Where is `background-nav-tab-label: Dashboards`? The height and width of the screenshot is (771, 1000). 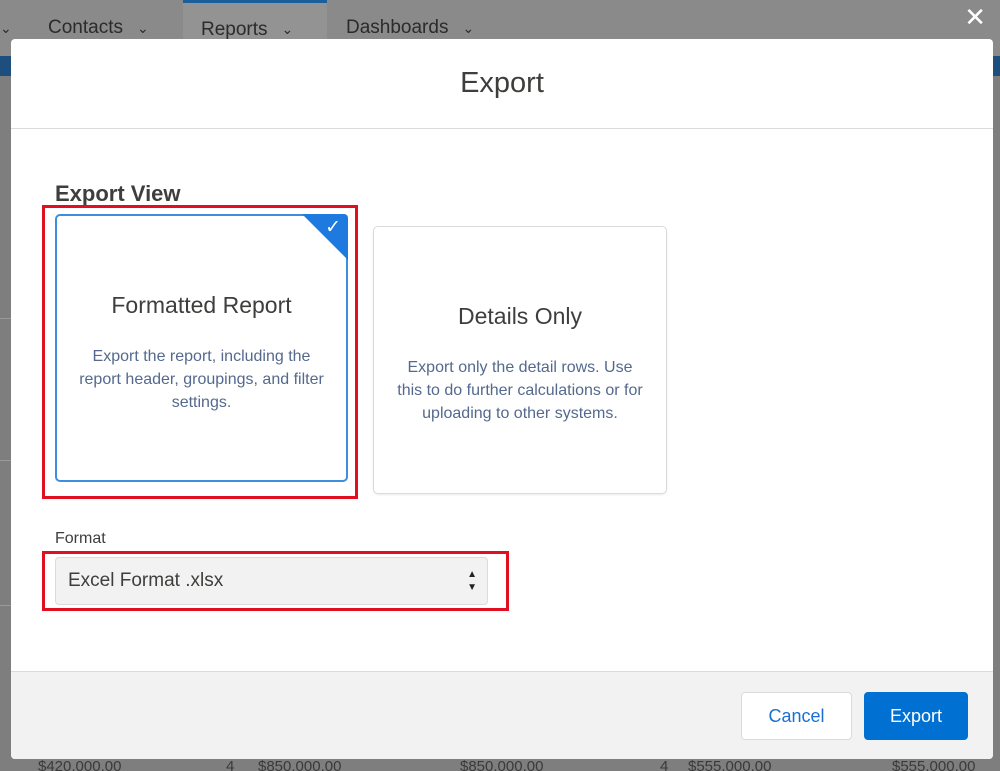
background-nav-tab-label: Dashboards is located at coordinates (397, 27).